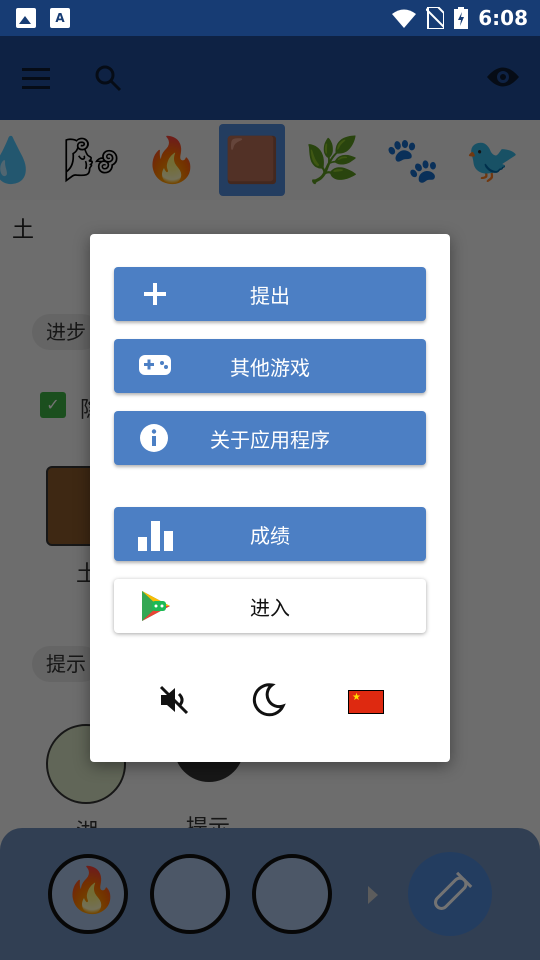  I want to click on status-bar: A 6:08, so click(270, 18).